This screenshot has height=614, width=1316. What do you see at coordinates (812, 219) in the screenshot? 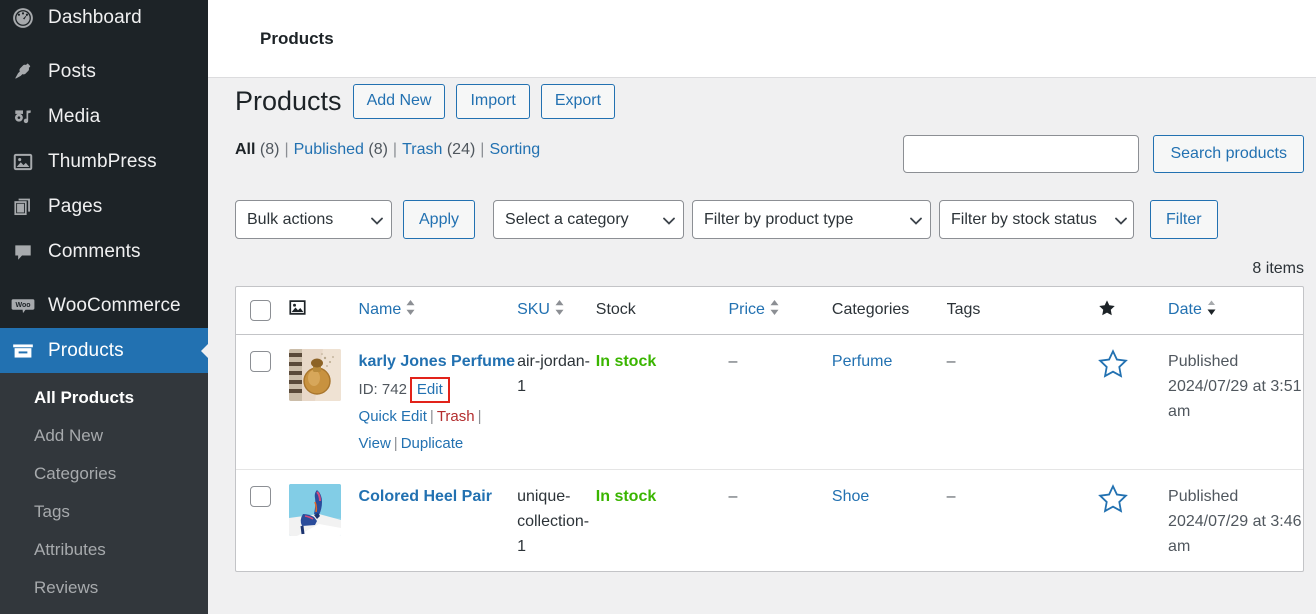
I see `product-type-select: Filter by product type` at bounding box center [812, 219].